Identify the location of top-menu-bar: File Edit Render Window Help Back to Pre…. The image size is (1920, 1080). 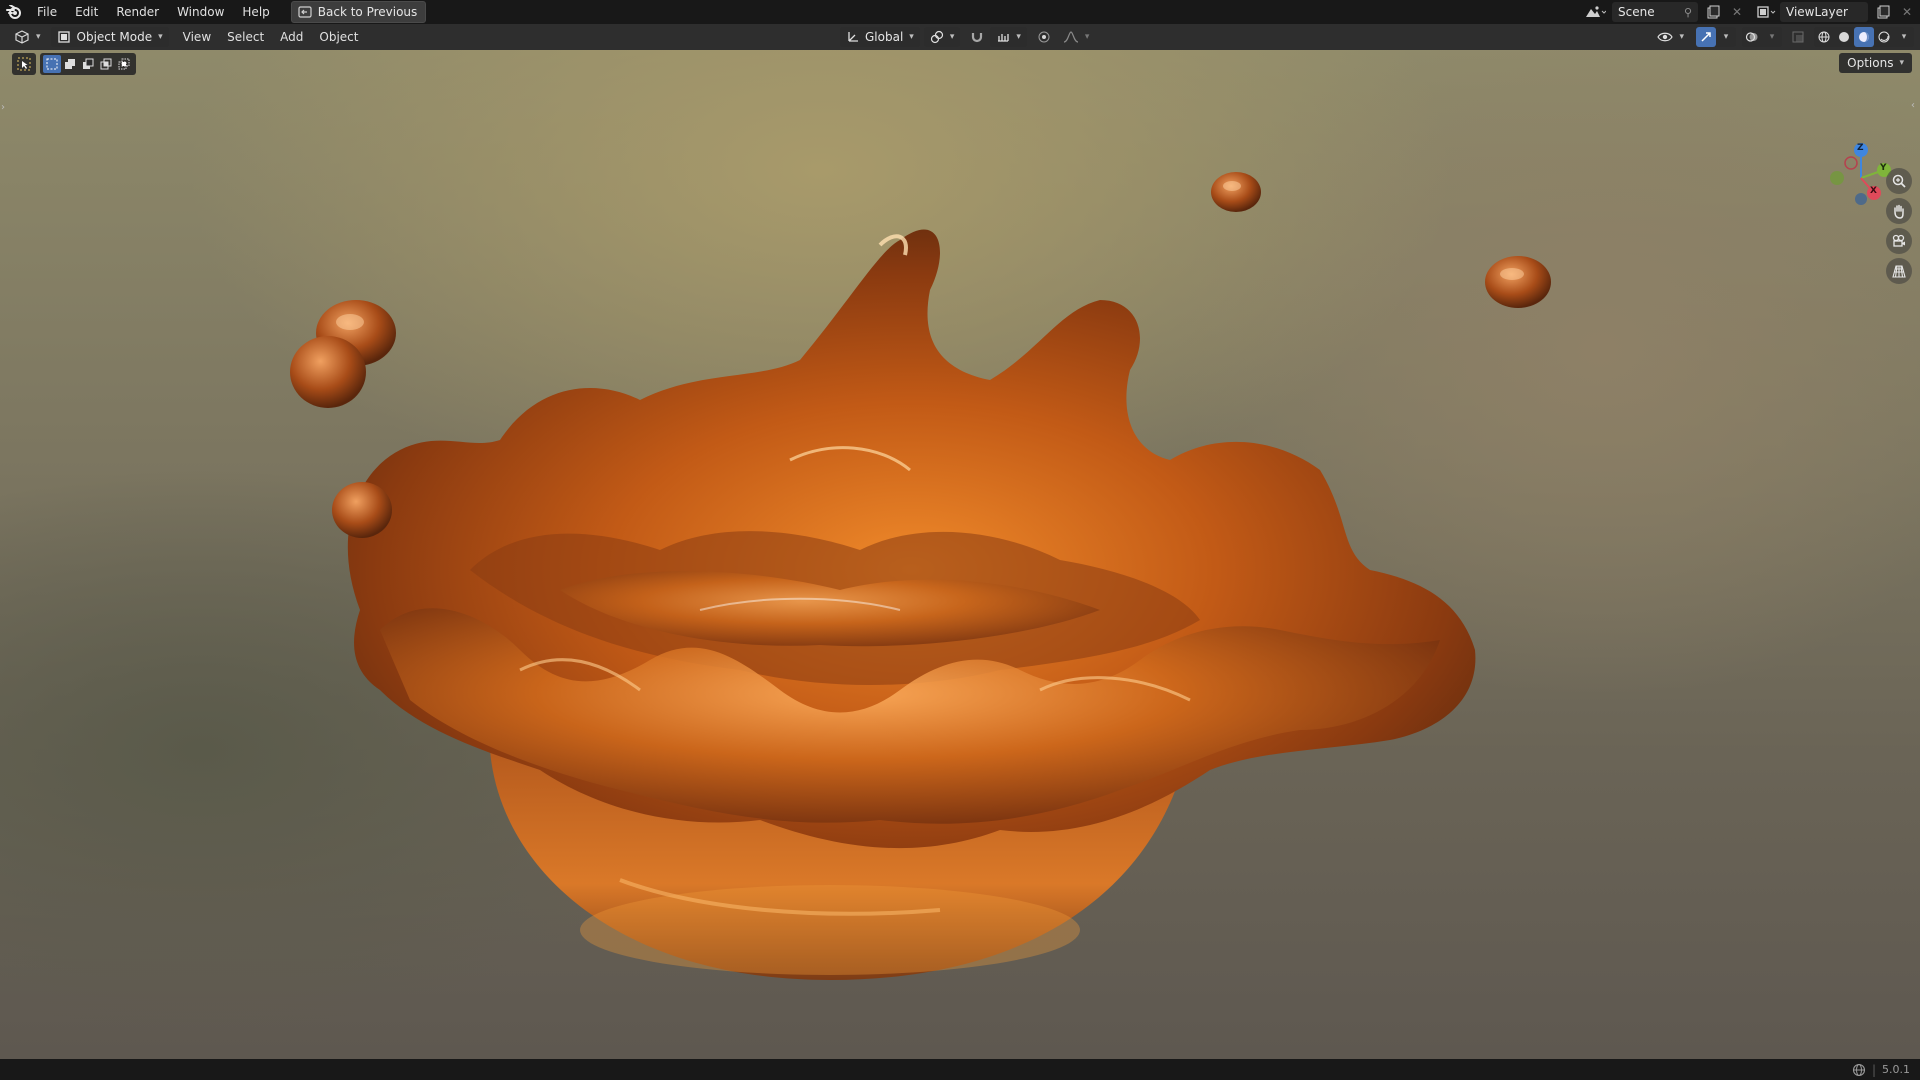
(960, 12).